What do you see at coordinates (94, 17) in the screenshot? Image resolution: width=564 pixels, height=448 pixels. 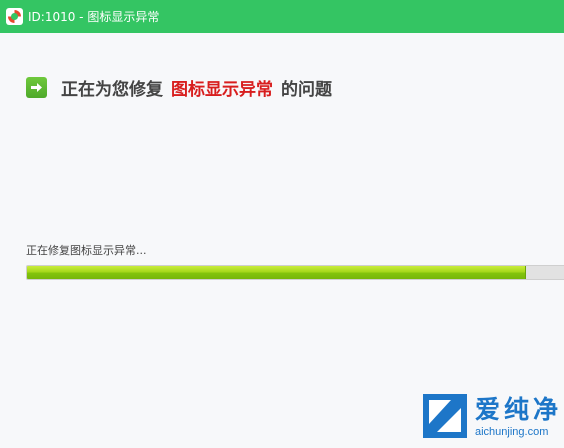 I see `window-title: ID:1010 - 图标显示异常` at bounding box center [94, 17].